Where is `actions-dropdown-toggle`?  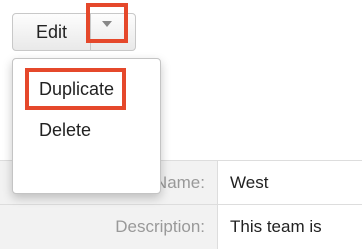 actions-dropdown-toggle is located at coordinates (107, 23).